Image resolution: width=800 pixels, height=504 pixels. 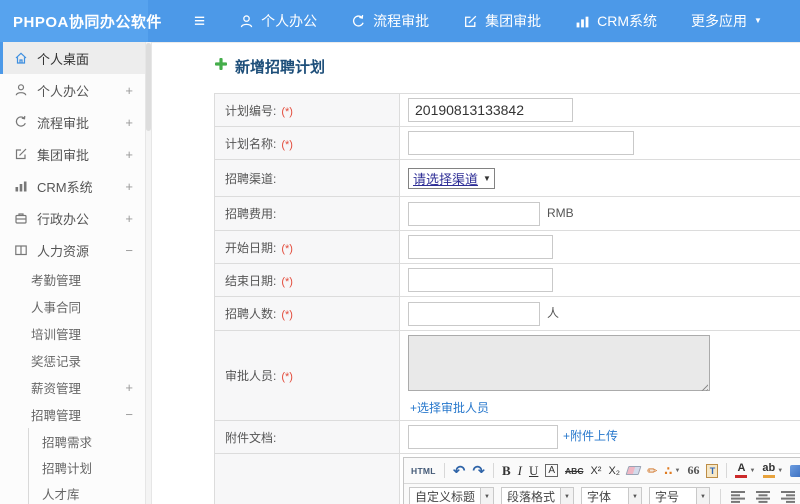 What do you see at coordinates (788, 496) in the screenshot?
I see `align-right-icon` at bounding box center [788, 496].